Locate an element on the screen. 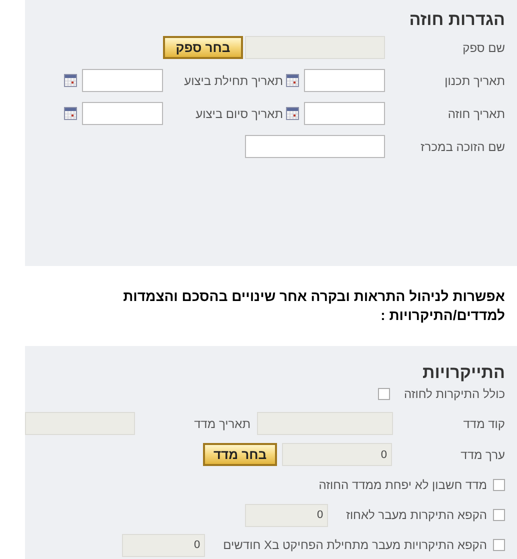  select-button: בחר ספק is located at coordinates (203, 47).